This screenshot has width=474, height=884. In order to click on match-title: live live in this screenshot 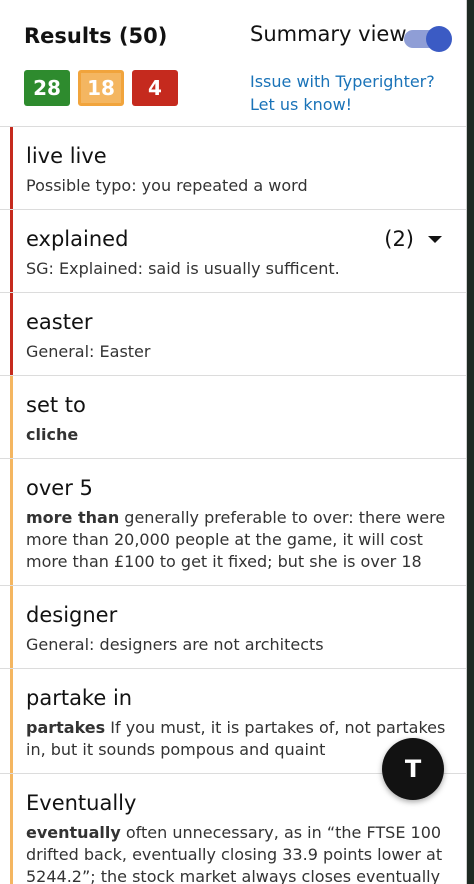, I will do `click(66, 156)`.